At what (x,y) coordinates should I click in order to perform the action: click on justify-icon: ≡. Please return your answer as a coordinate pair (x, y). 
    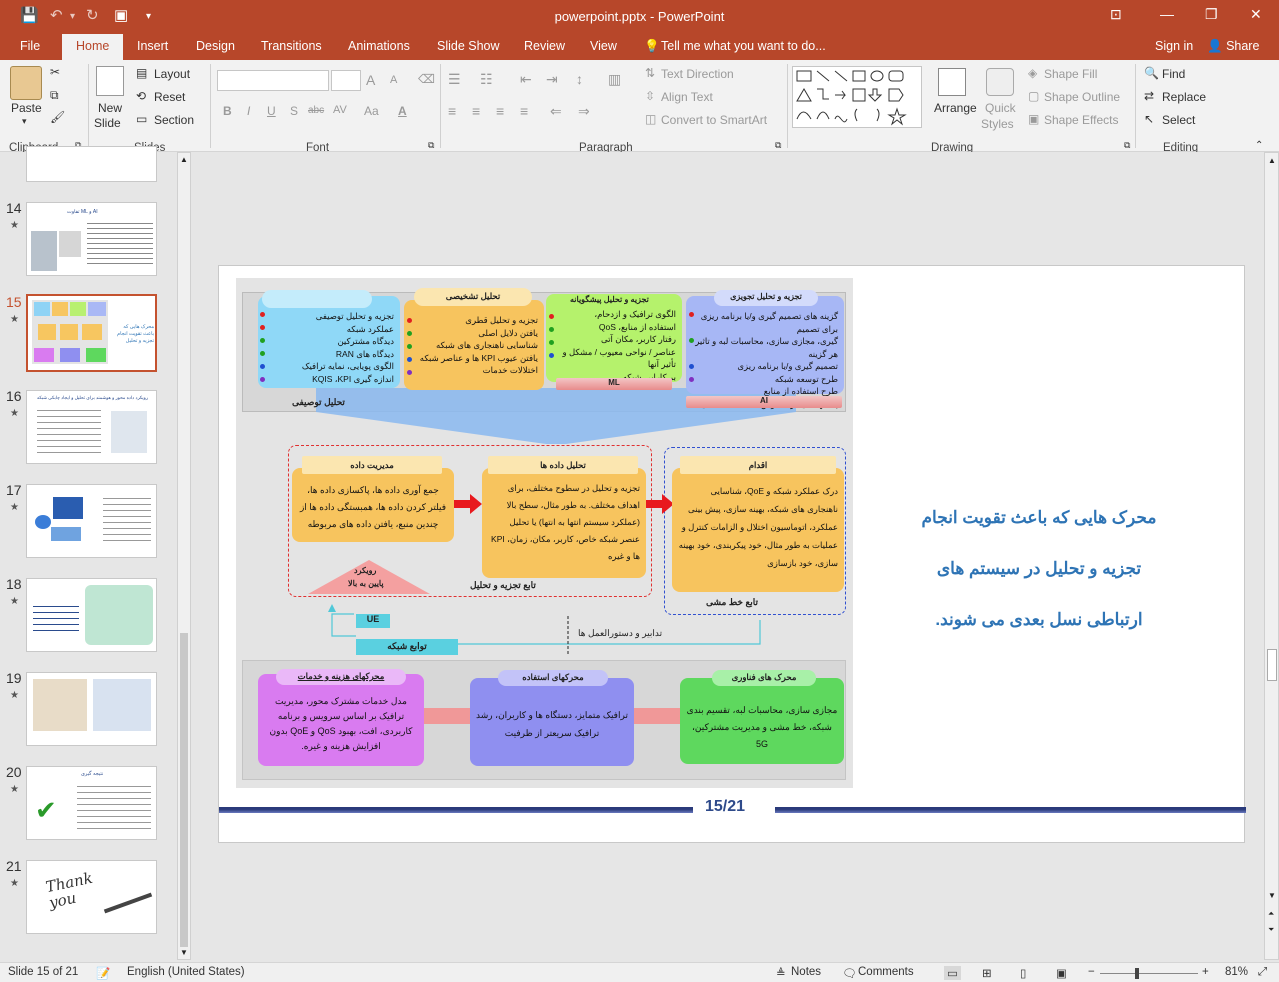
    Looking at the image, I should click on (524, 111).